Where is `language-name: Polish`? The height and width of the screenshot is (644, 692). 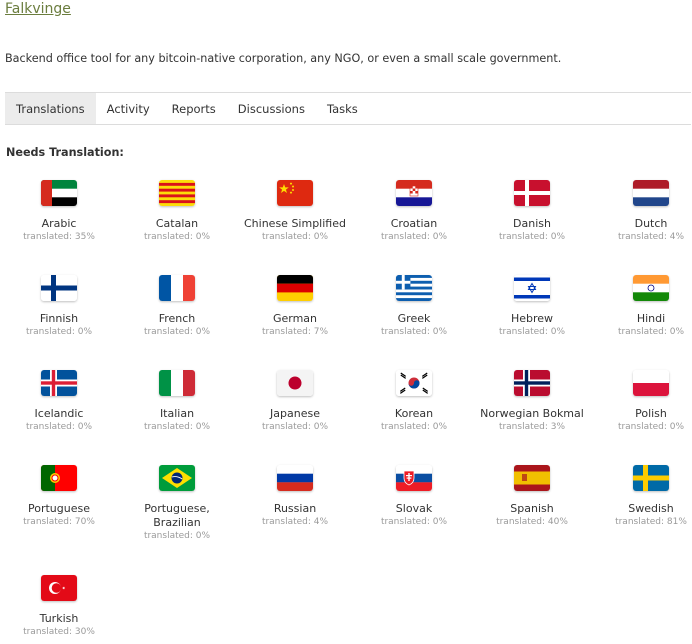 language-name: Polish is located at coordinates (651, 413).